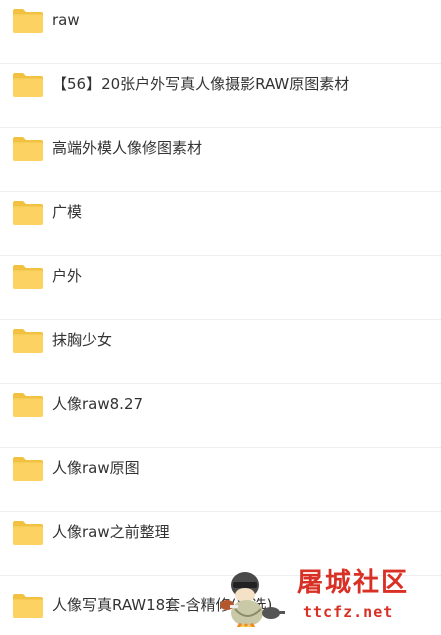 This screenshot has height=635, width=441. Describe the element at coordinates (252, 599) in the screenshot. I see `mascot-logo-icon` at that location.